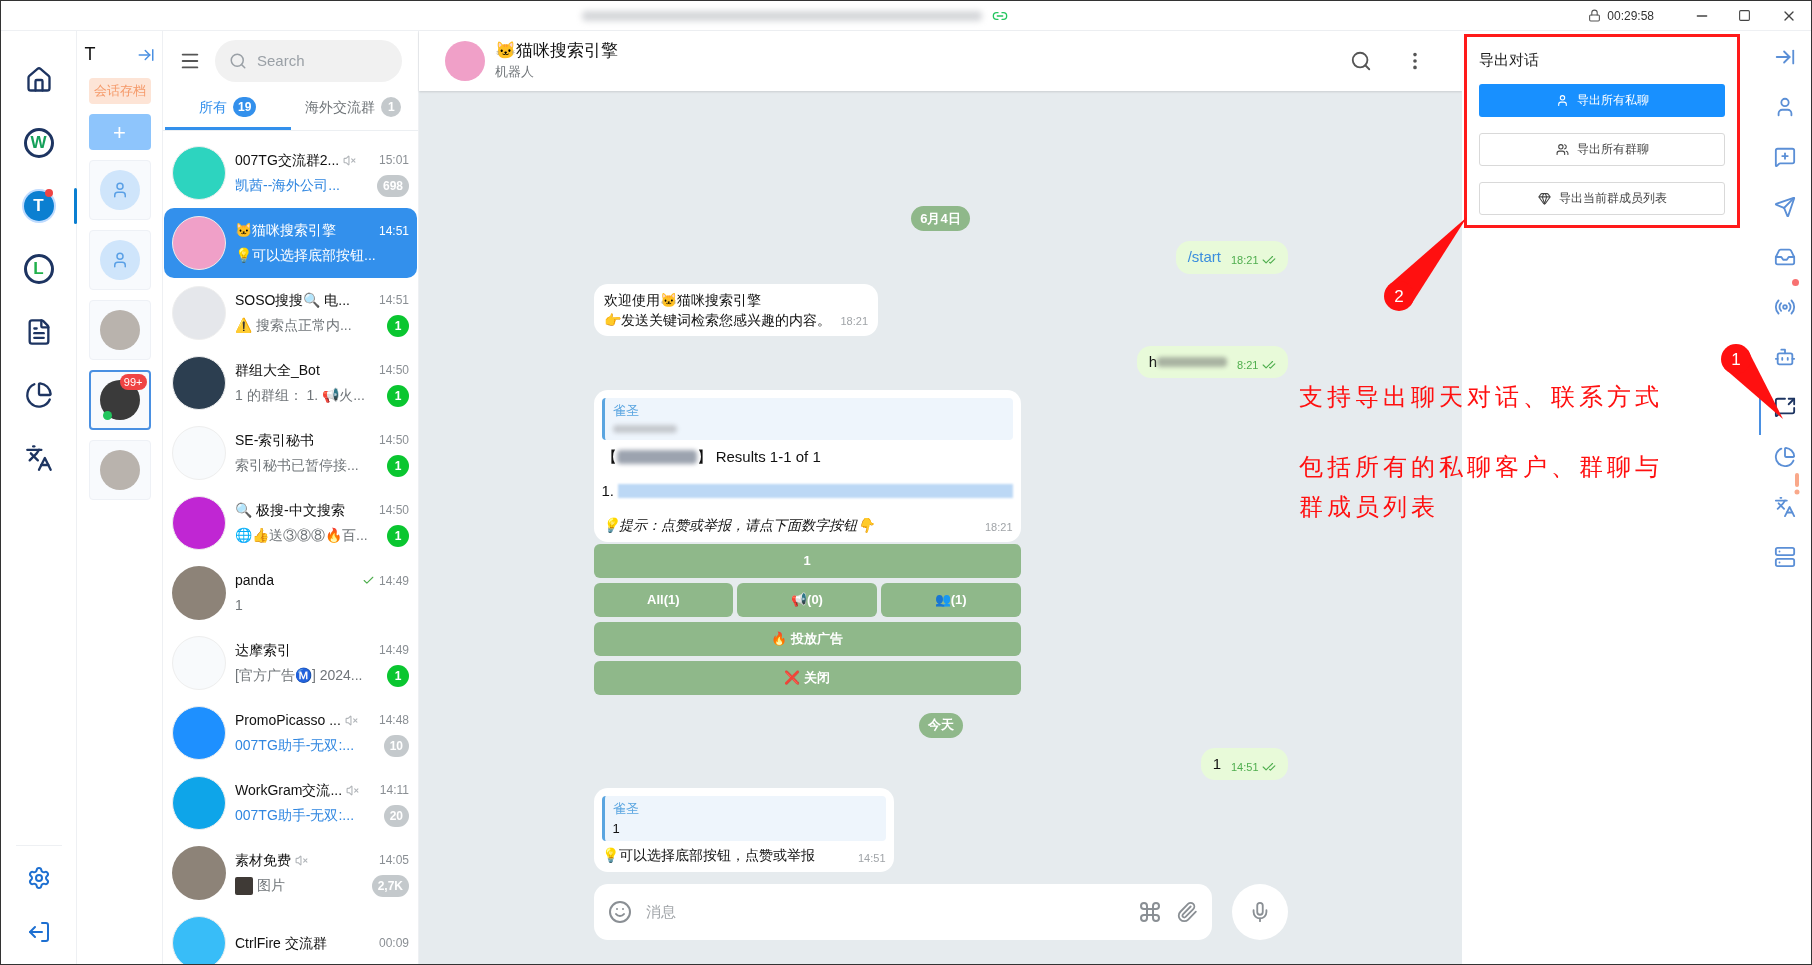 The image size is (1812, 965). What do you see at coordinates (1785, 457) in the screenshot?
I see `chart-icon` at bounding box center [1785, 457].